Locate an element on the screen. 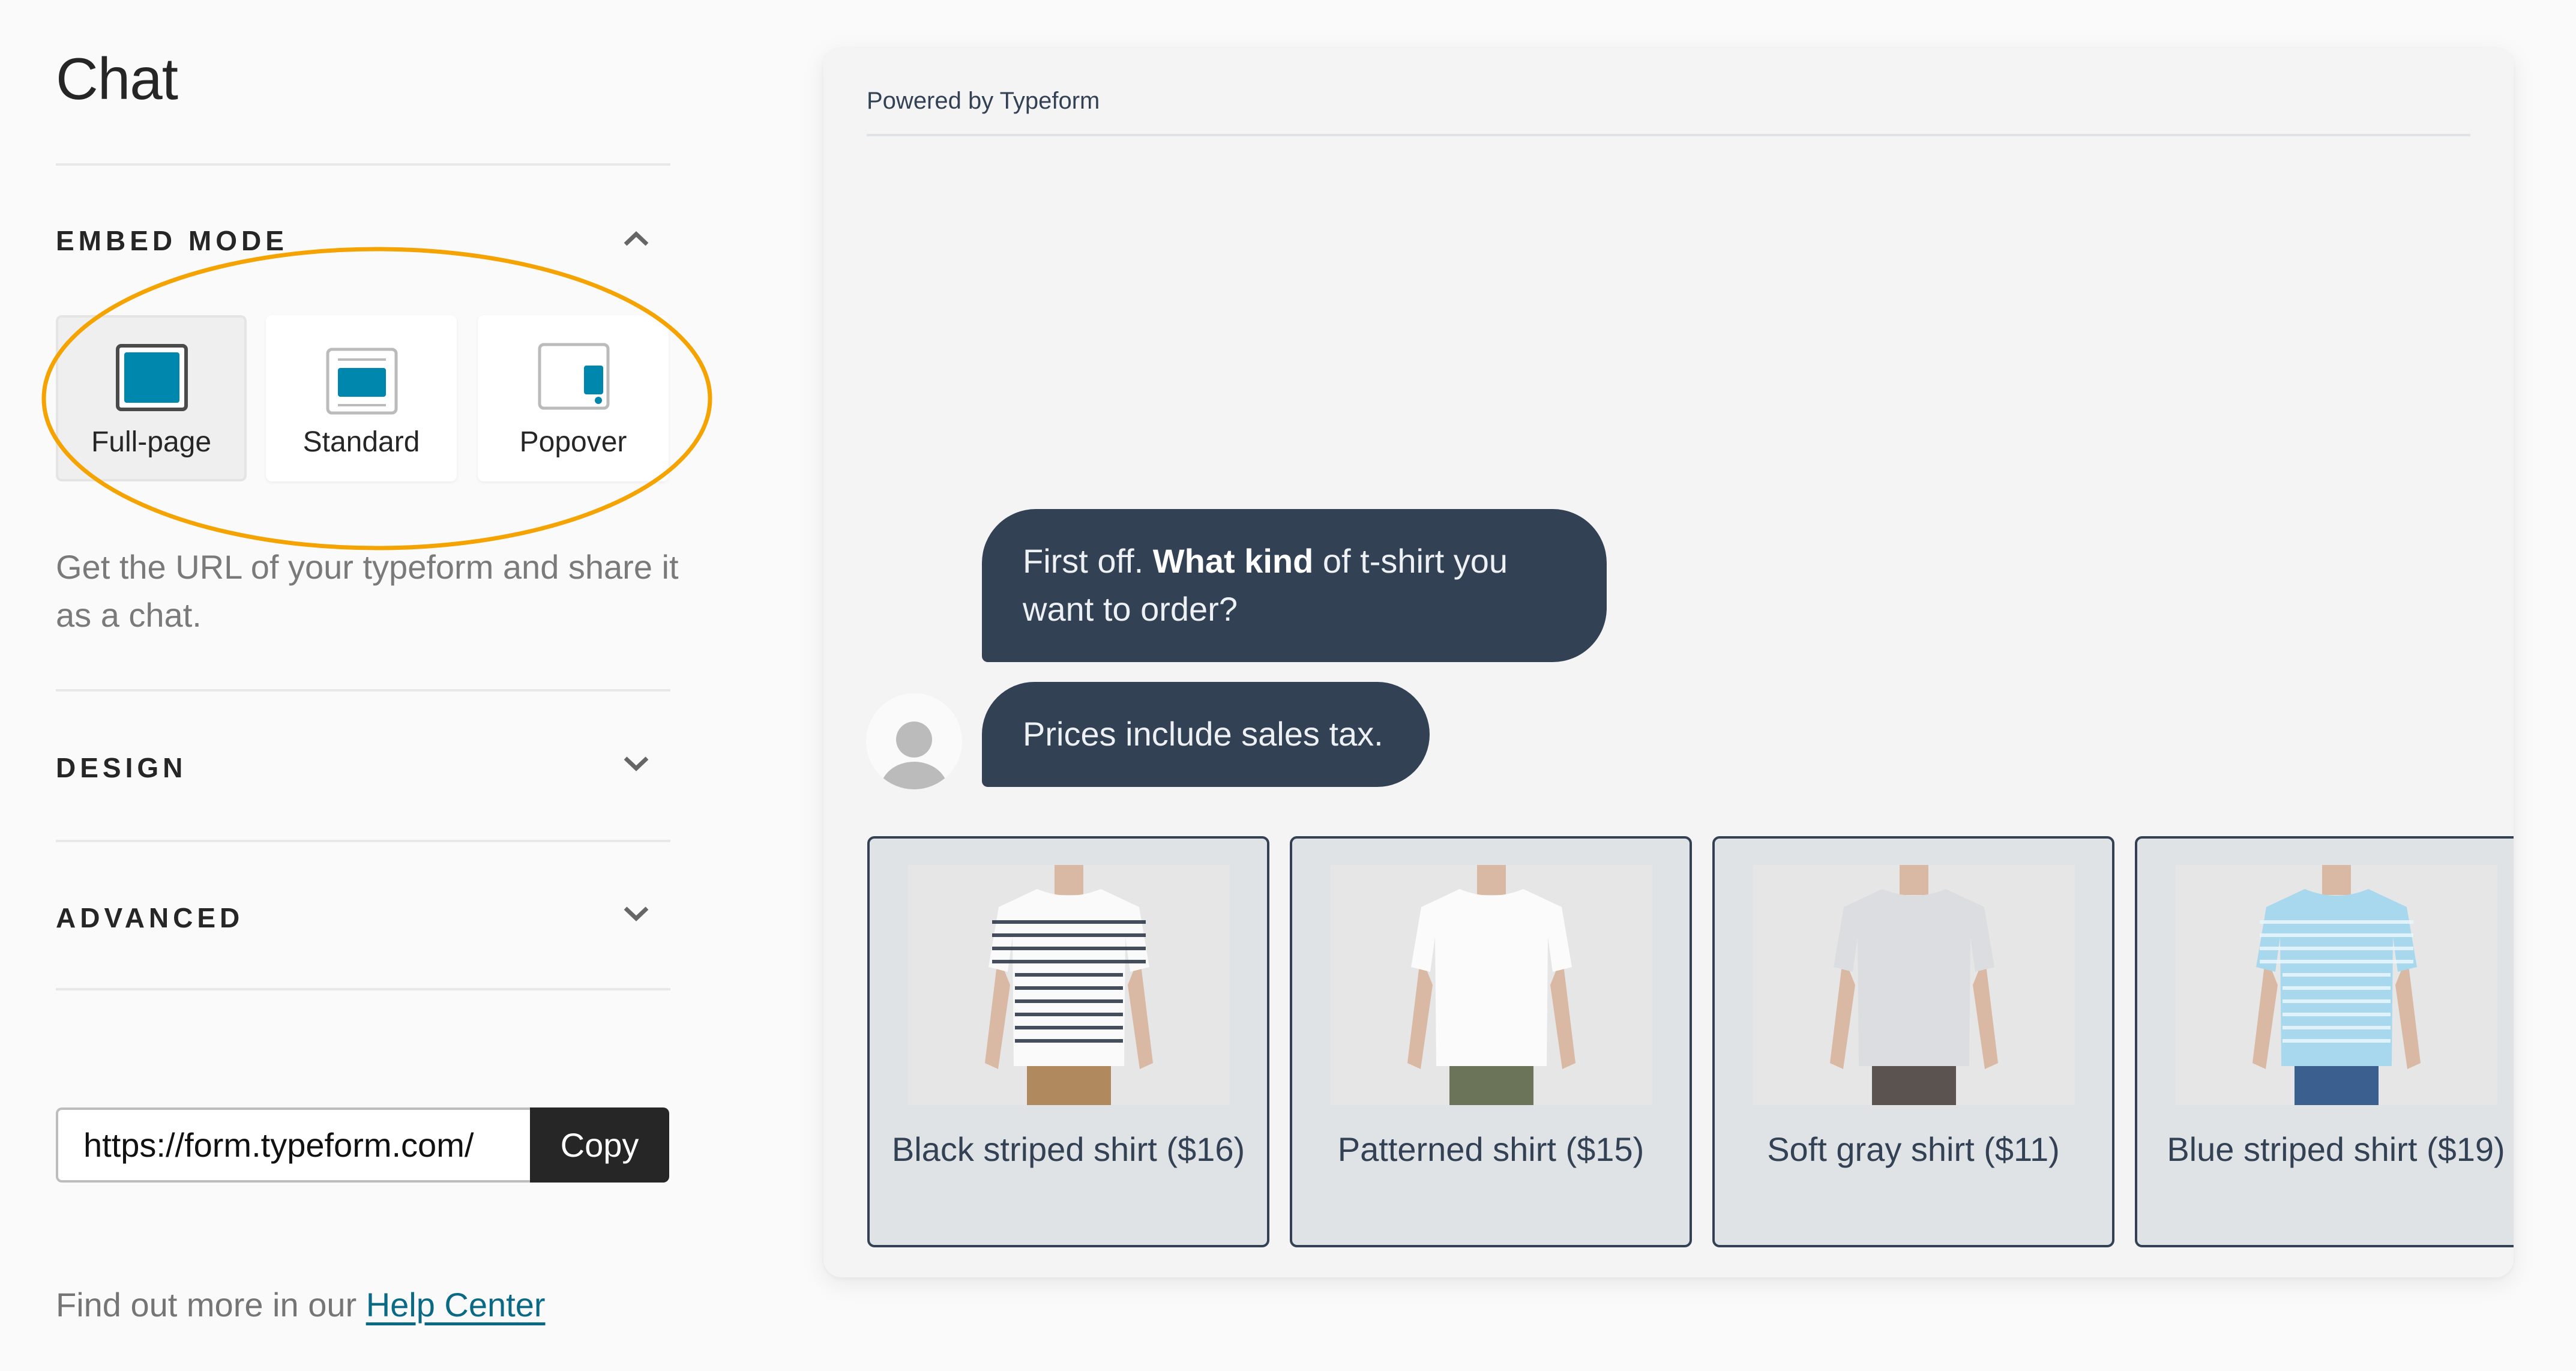 This screenshot has height=1371, width=2576. choice-card: Blue striped shirt ($19) is located at coordinates (2324, 1041).